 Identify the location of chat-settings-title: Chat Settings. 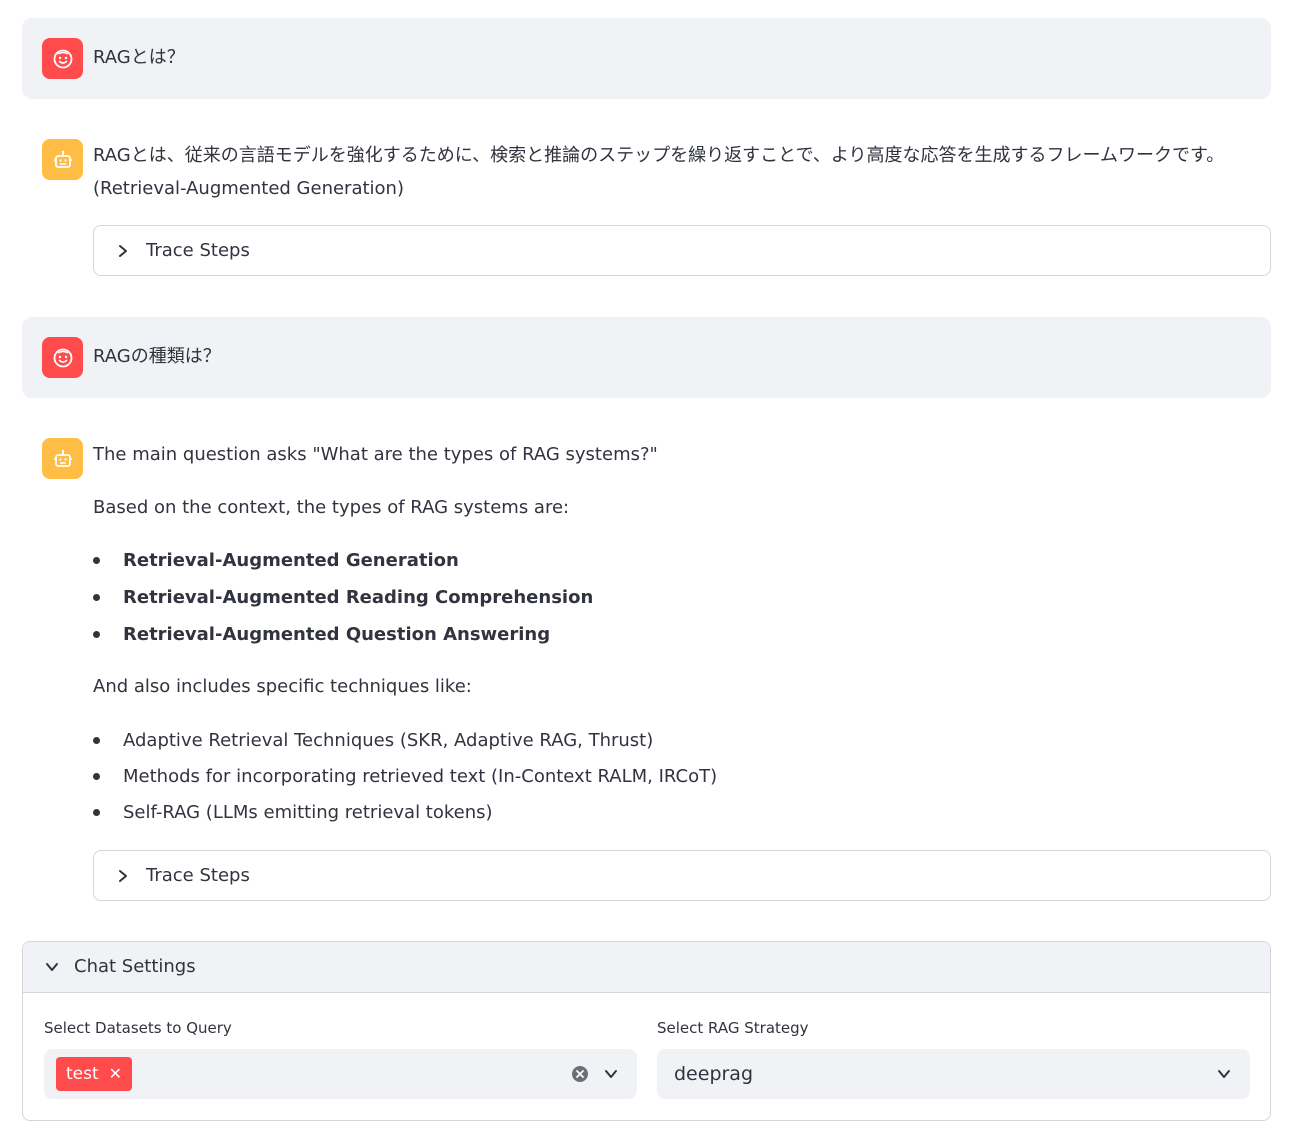
(135, 966).